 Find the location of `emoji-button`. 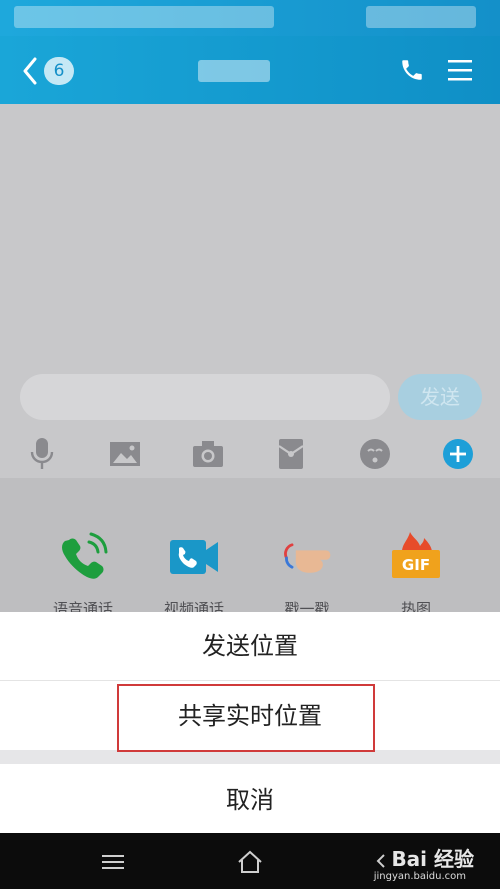

emoji-button is located at coordinates (375, 454).